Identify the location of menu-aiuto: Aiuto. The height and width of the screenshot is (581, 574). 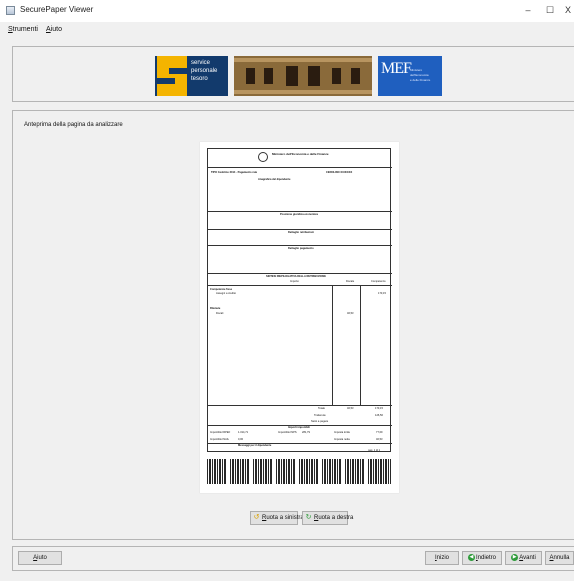
(54, 29).